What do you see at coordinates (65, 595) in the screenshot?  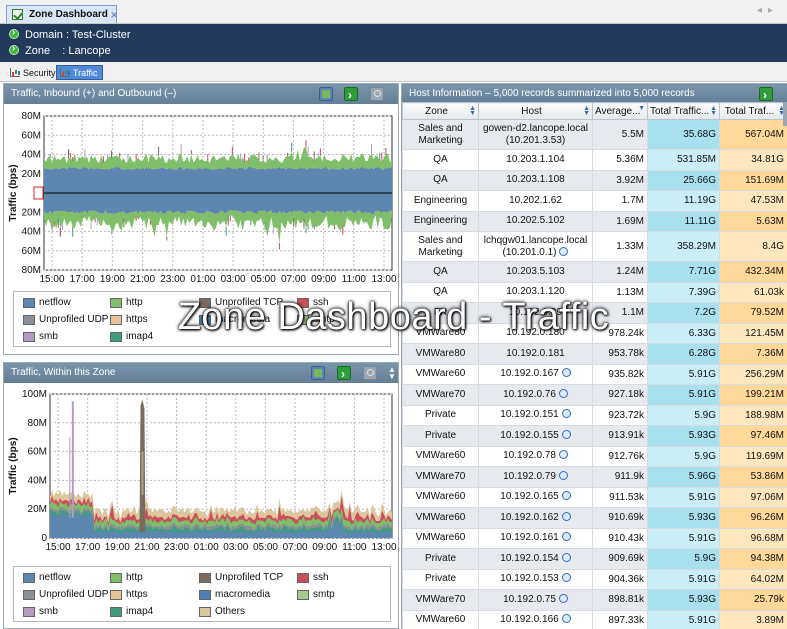 I see `legend-item-unprofiled-udp: Unprofiled UDP` at bounding box center [65, 595].